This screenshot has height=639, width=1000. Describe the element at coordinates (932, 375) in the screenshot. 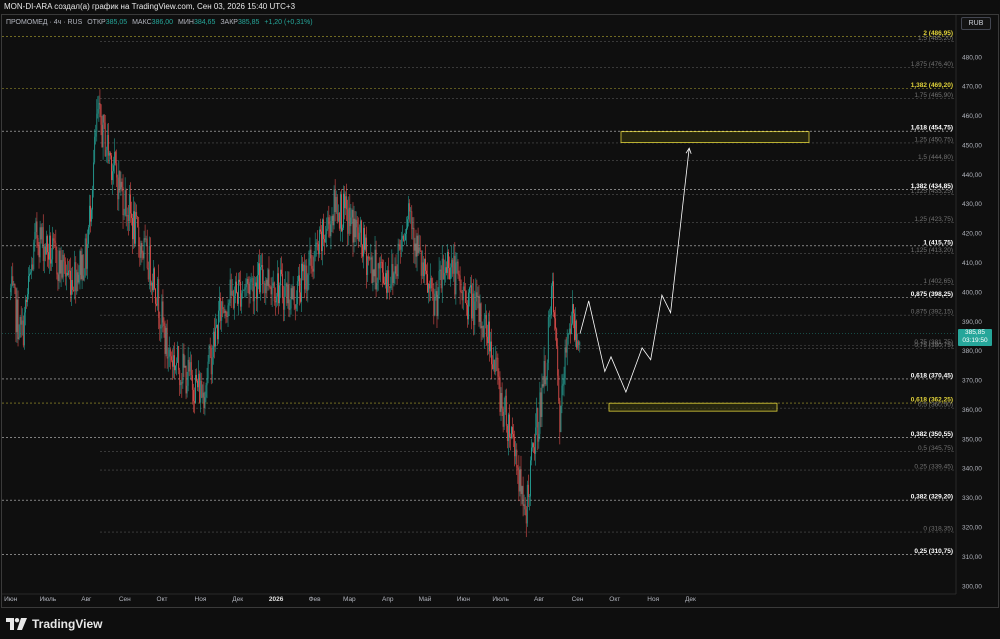

I see `fib-level-label: 0,618 (370,45)` at that location.